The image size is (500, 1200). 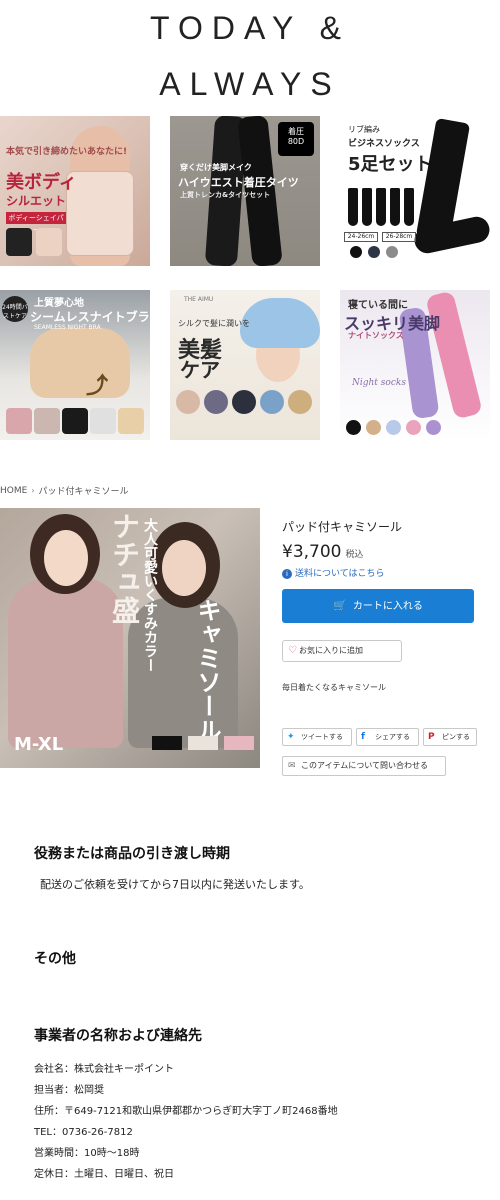 I want to click on banner-night-socks: 寝ている間に スッキリ美脚 ナイトソックス Night socks, so click(x=415, y=365).